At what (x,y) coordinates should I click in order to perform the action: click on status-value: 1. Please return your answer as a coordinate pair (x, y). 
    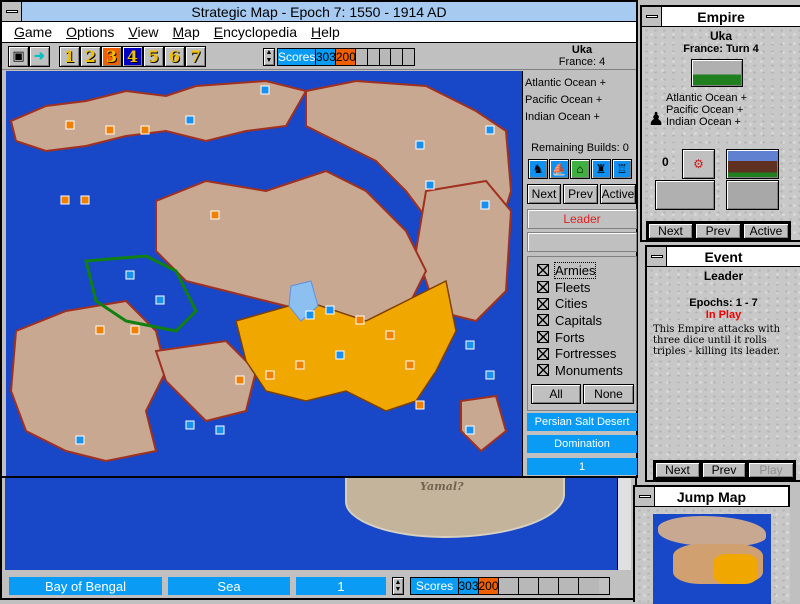
    Looking at the image, I should click on (341, 586).